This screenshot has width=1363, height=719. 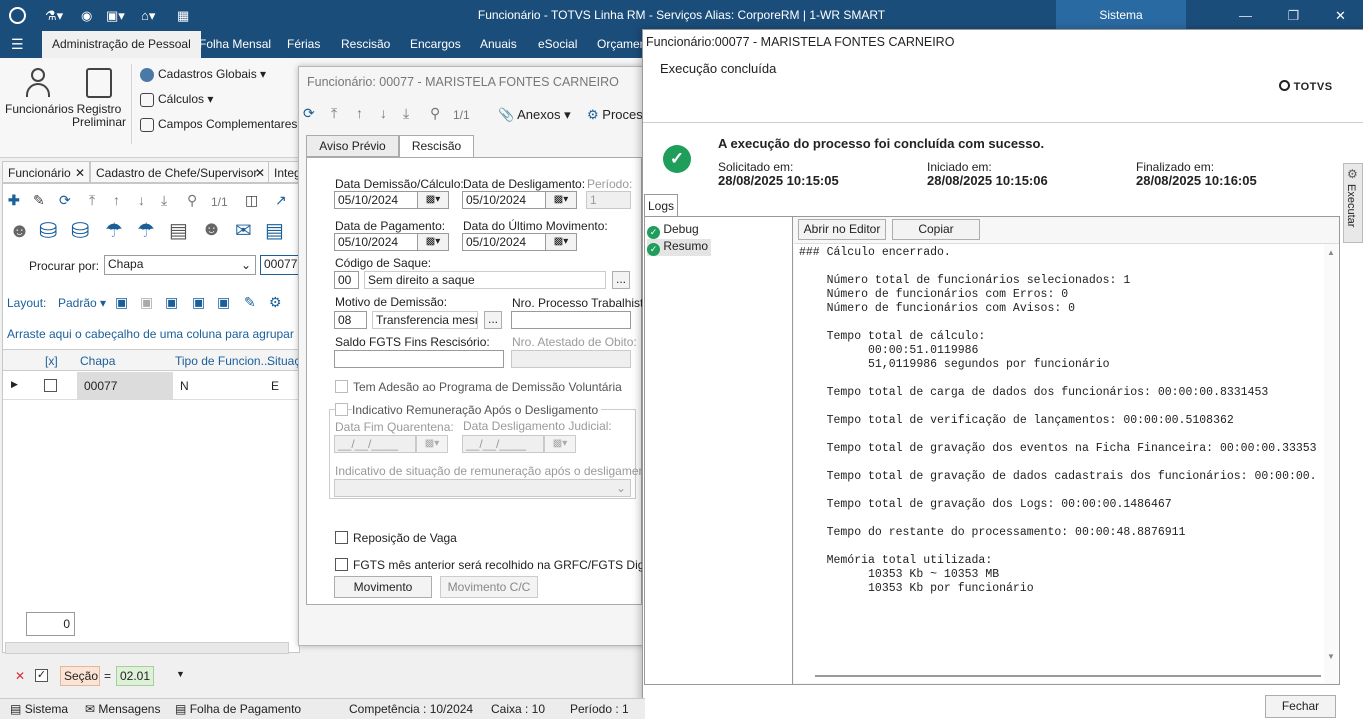 What do you see at coordinates (1331, 252) in the screenshot?
I see `scroll-up-icon: ▲` at bounding box center [1331, 252].